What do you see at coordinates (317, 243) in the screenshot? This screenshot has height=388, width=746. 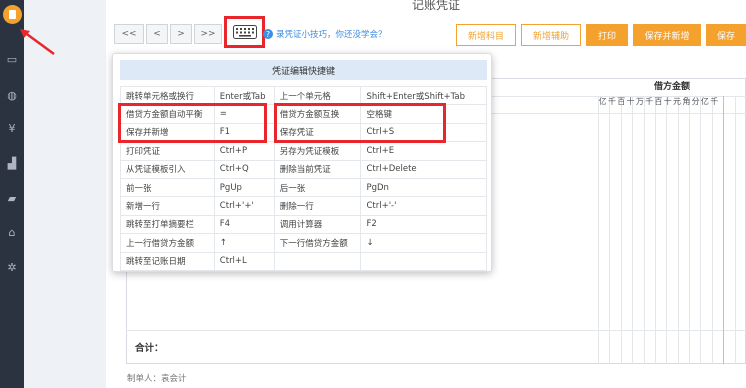 I see `shortcut-action: 下一行借贷方金额` at bounding box center [317, 243].